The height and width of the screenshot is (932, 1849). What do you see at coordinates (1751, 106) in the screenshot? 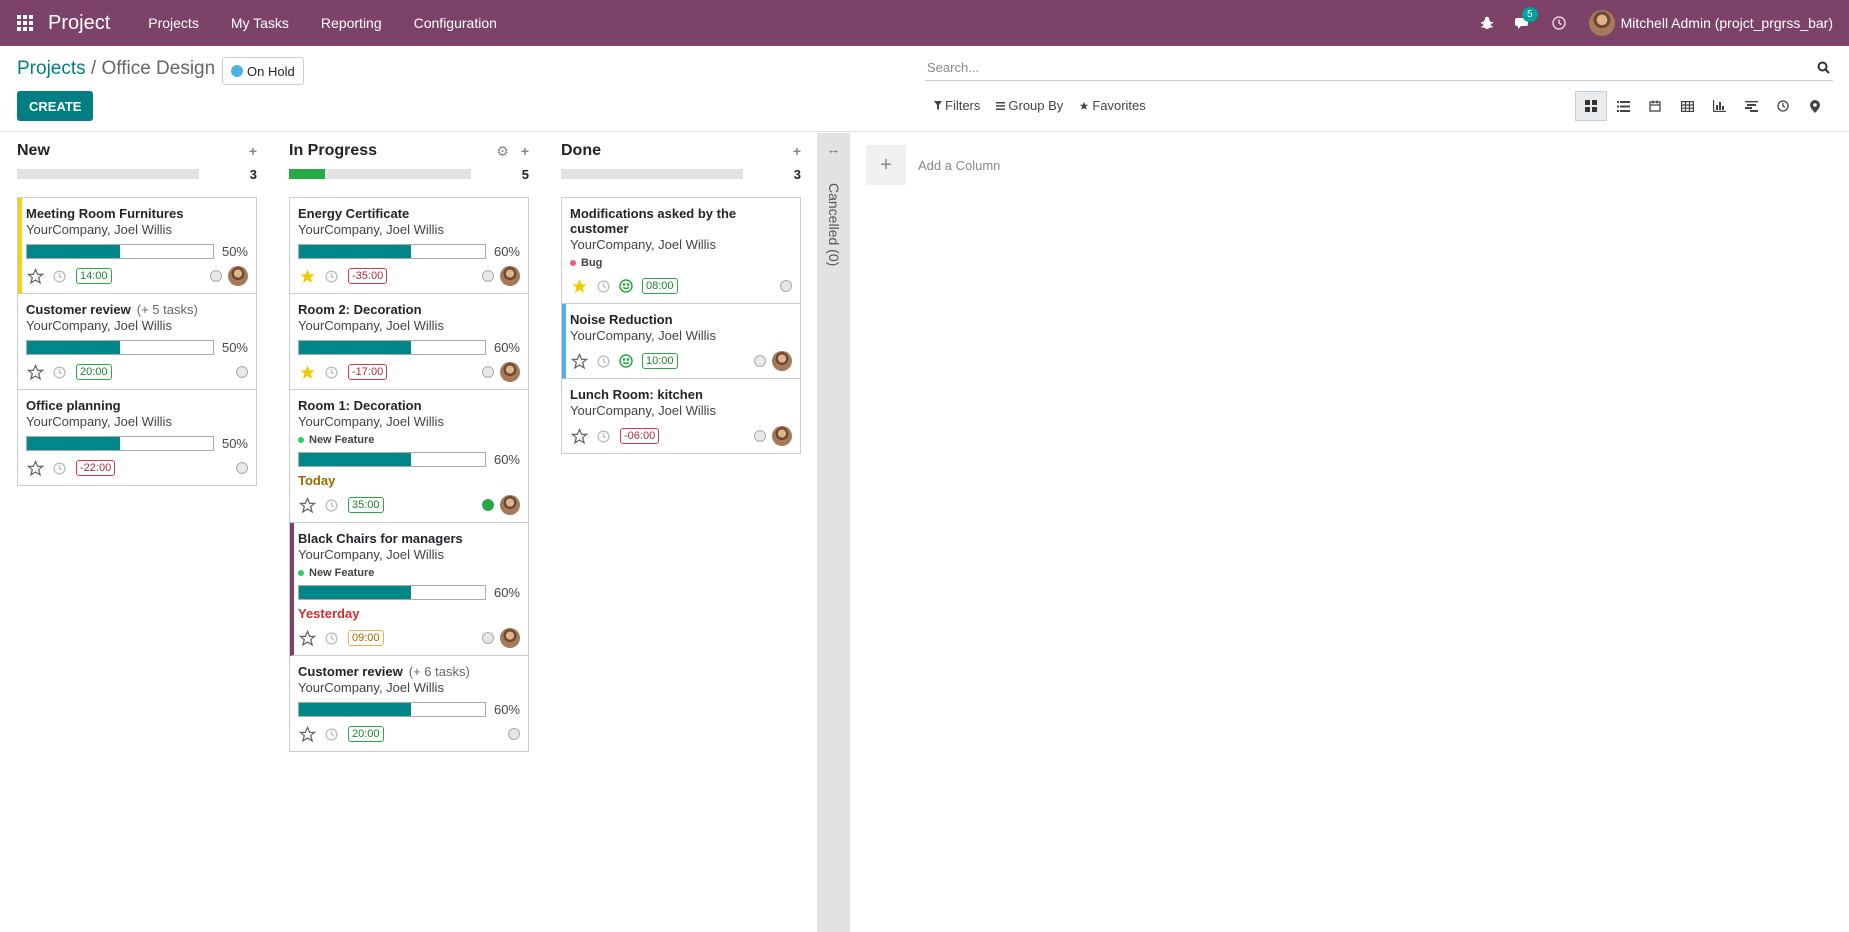
I see `view-gantt-button` at bounding box center [1751, 106].